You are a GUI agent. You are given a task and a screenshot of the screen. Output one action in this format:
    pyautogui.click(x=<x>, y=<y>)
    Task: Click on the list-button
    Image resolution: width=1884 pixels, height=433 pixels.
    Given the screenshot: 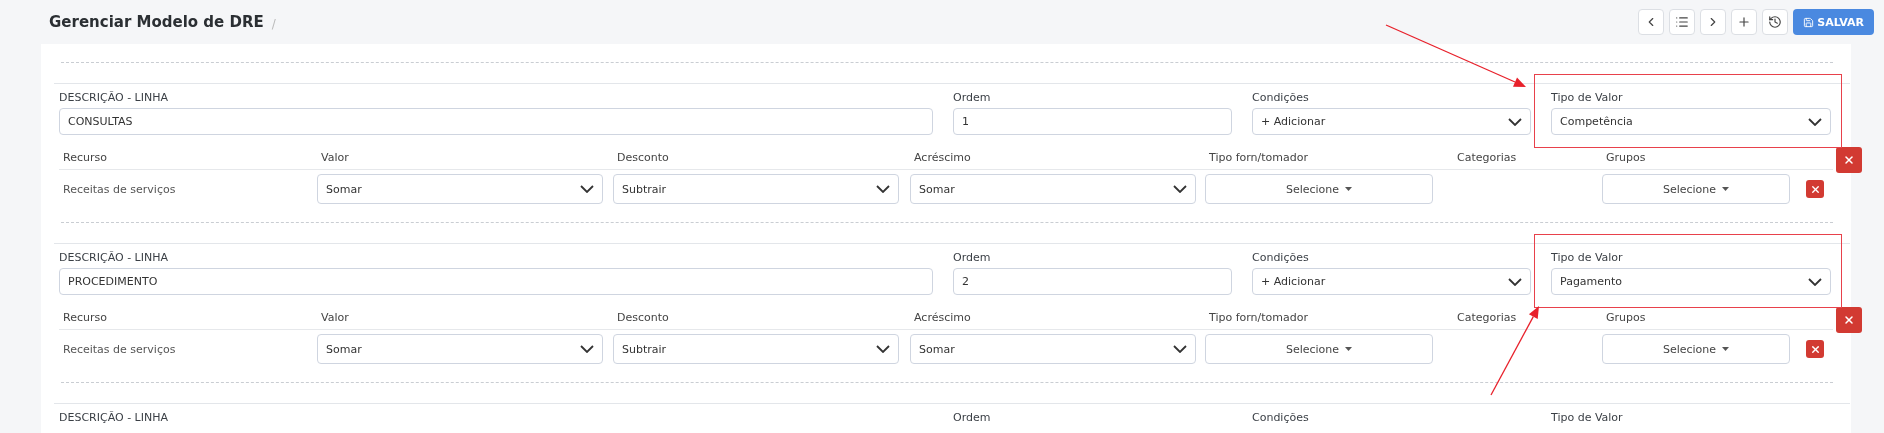 What is the action you would take?
    pyautogui.click(x=1682, y=22)
    